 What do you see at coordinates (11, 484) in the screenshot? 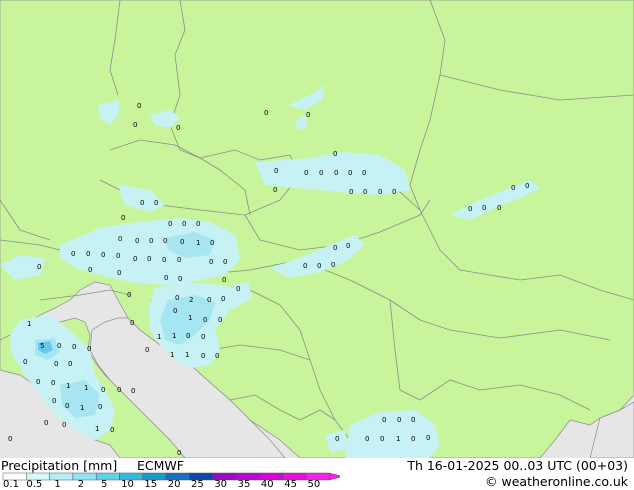
I see `color-scale-label: 0.1` at bounding box center [11, 484].